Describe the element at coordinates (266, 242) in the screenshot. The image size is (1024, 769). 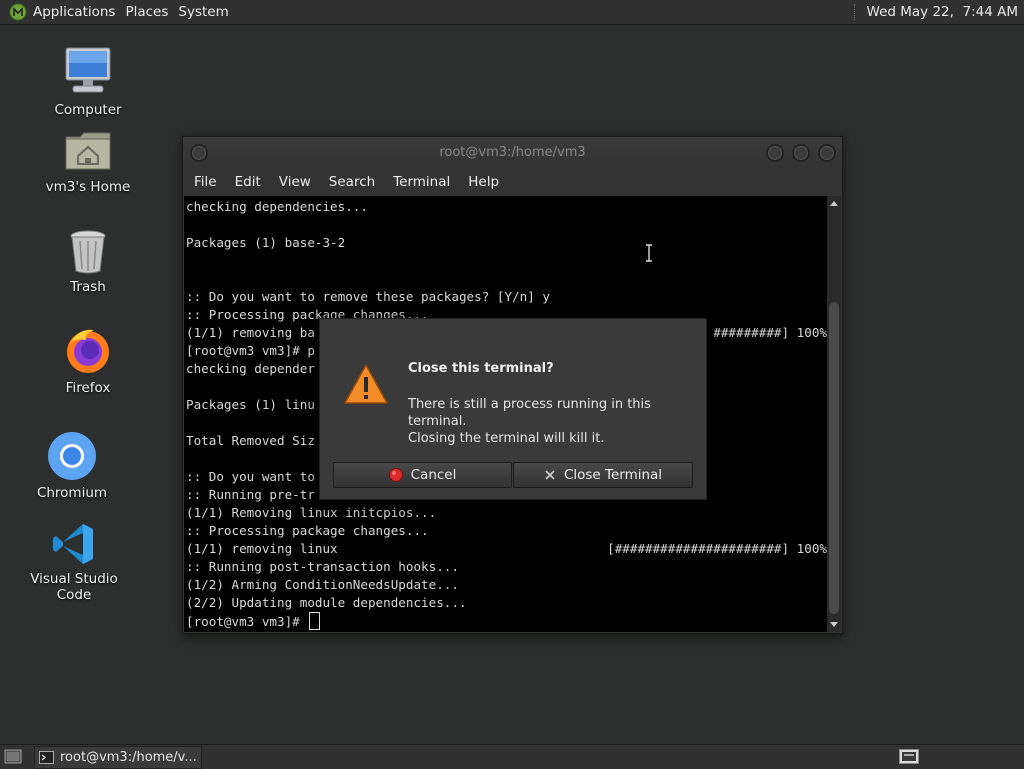
I see `terminal-line: Packages (1) base-3-2` at that location.